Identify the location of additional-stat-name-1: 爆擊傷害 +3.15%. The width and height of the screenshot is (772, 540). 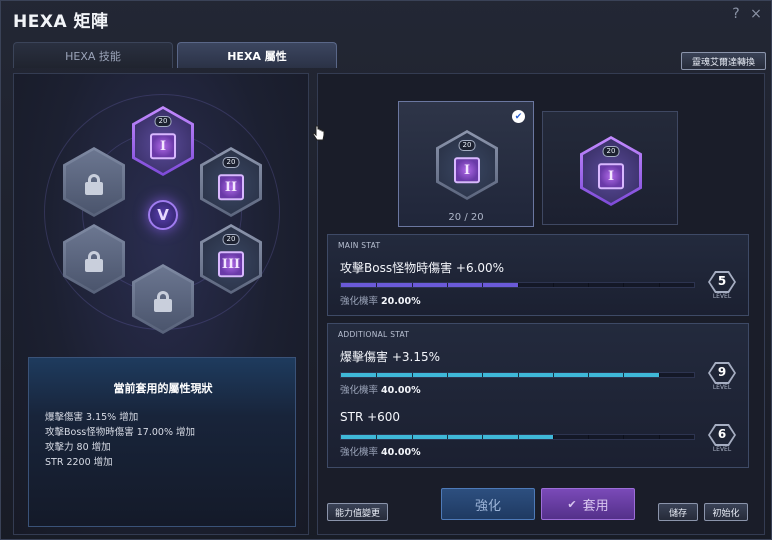
(390, 357).